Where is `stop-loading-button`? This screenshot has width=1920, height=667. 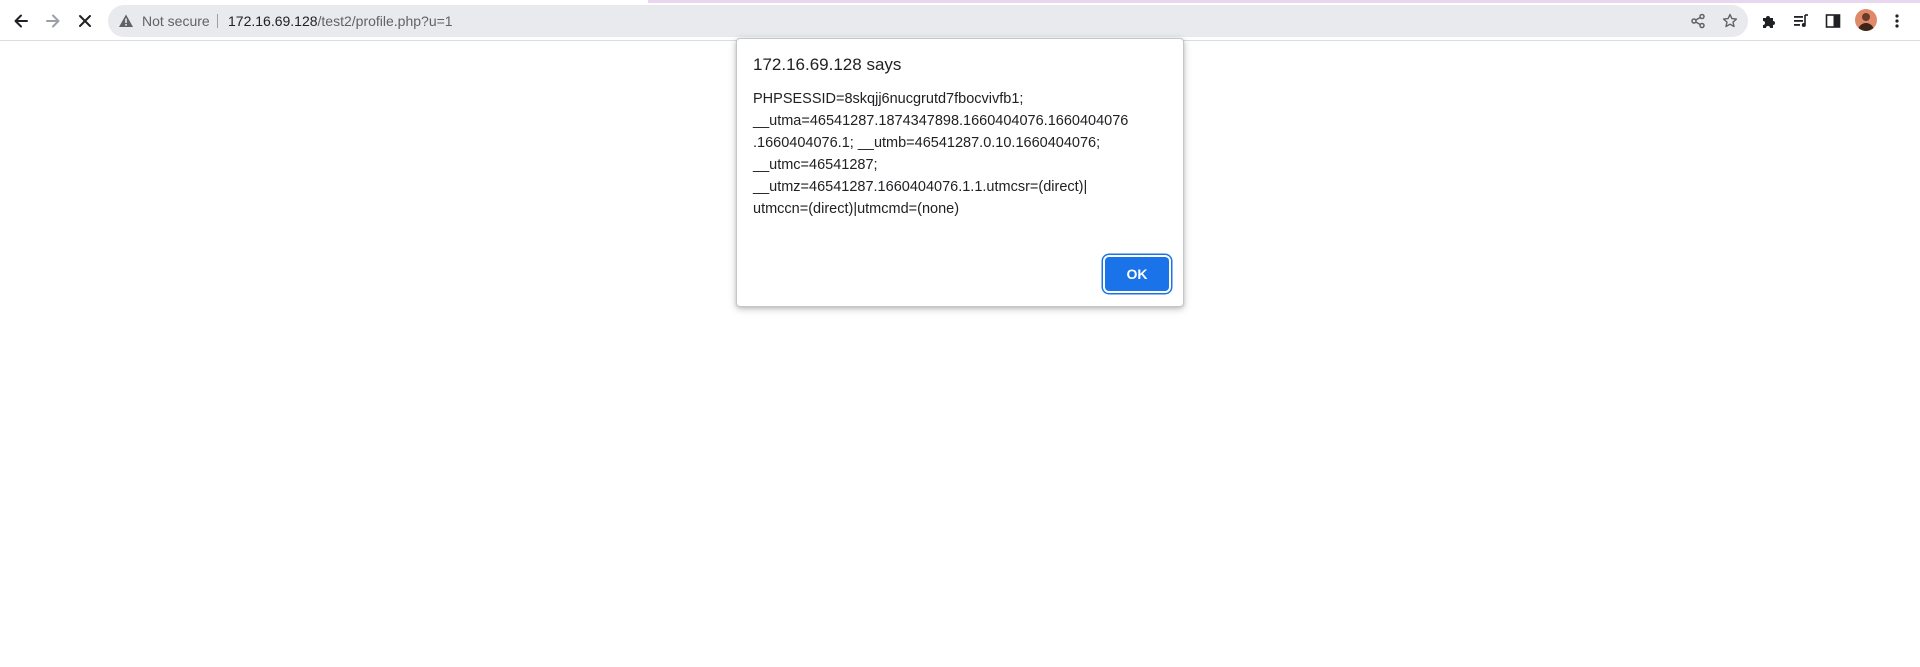
stop-loading-button is located at coordinates (85, 21).